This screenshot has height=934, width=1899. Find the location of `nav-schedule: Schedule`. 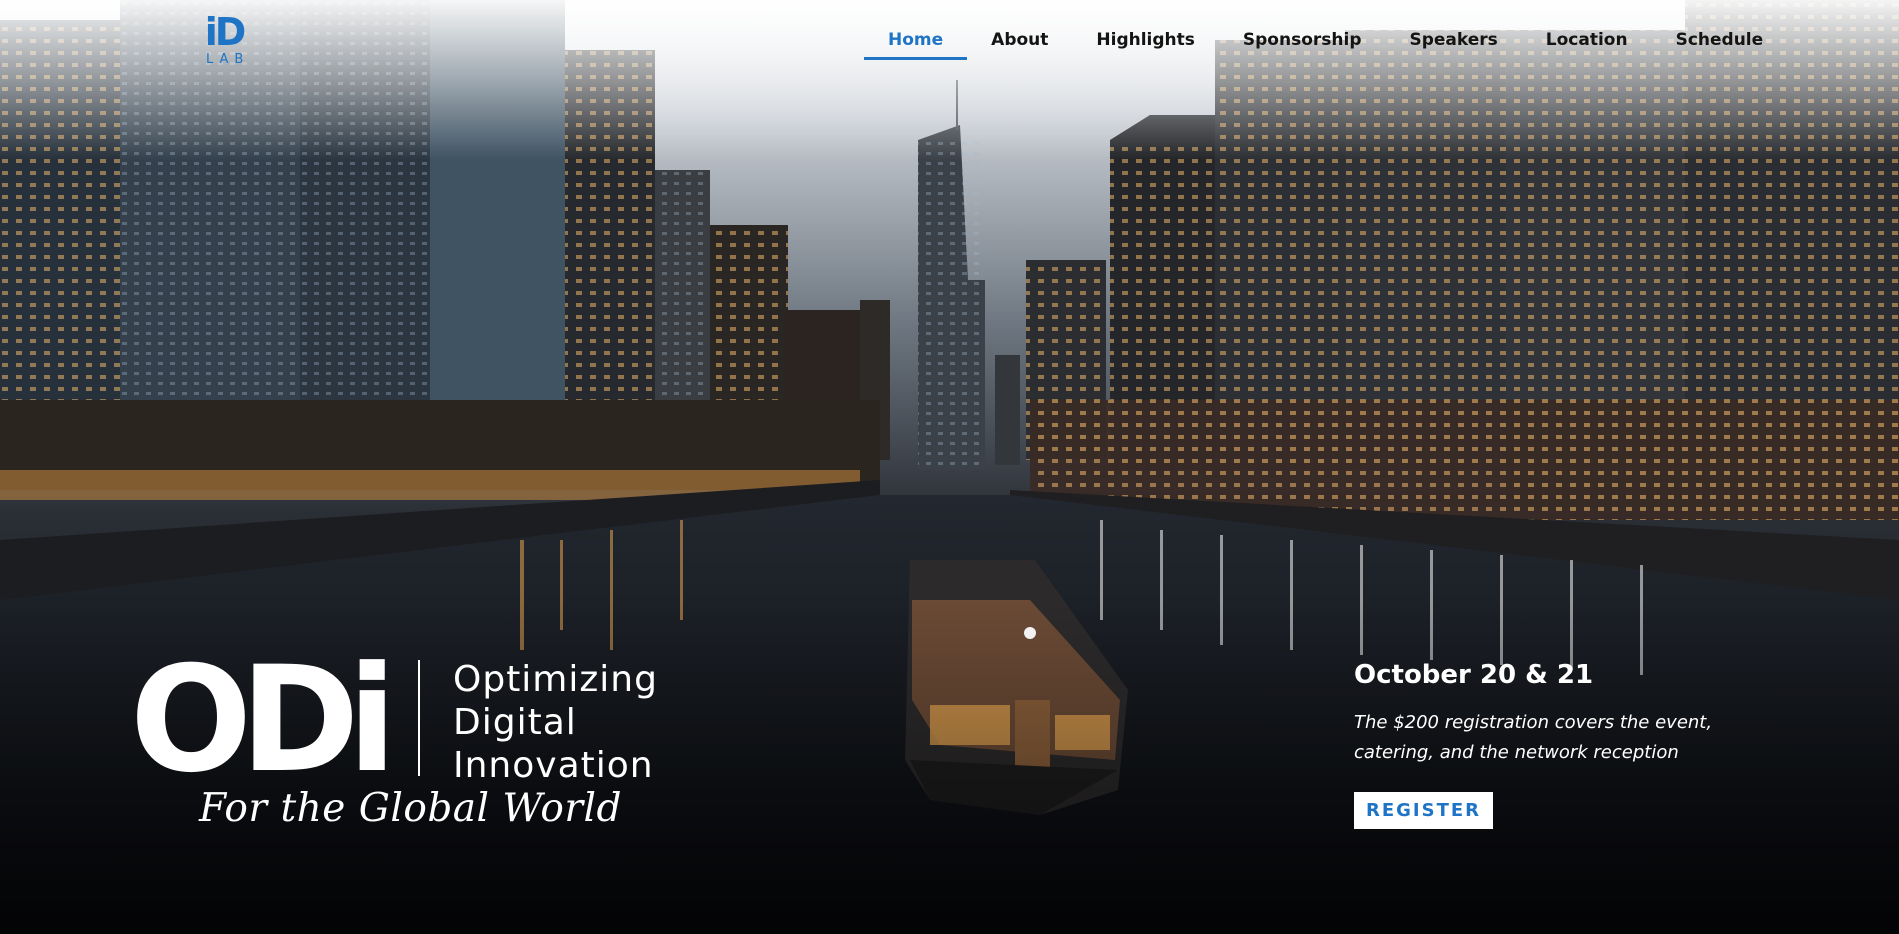

nav-schedule: Schedule is located at coordinates (1720, 44).